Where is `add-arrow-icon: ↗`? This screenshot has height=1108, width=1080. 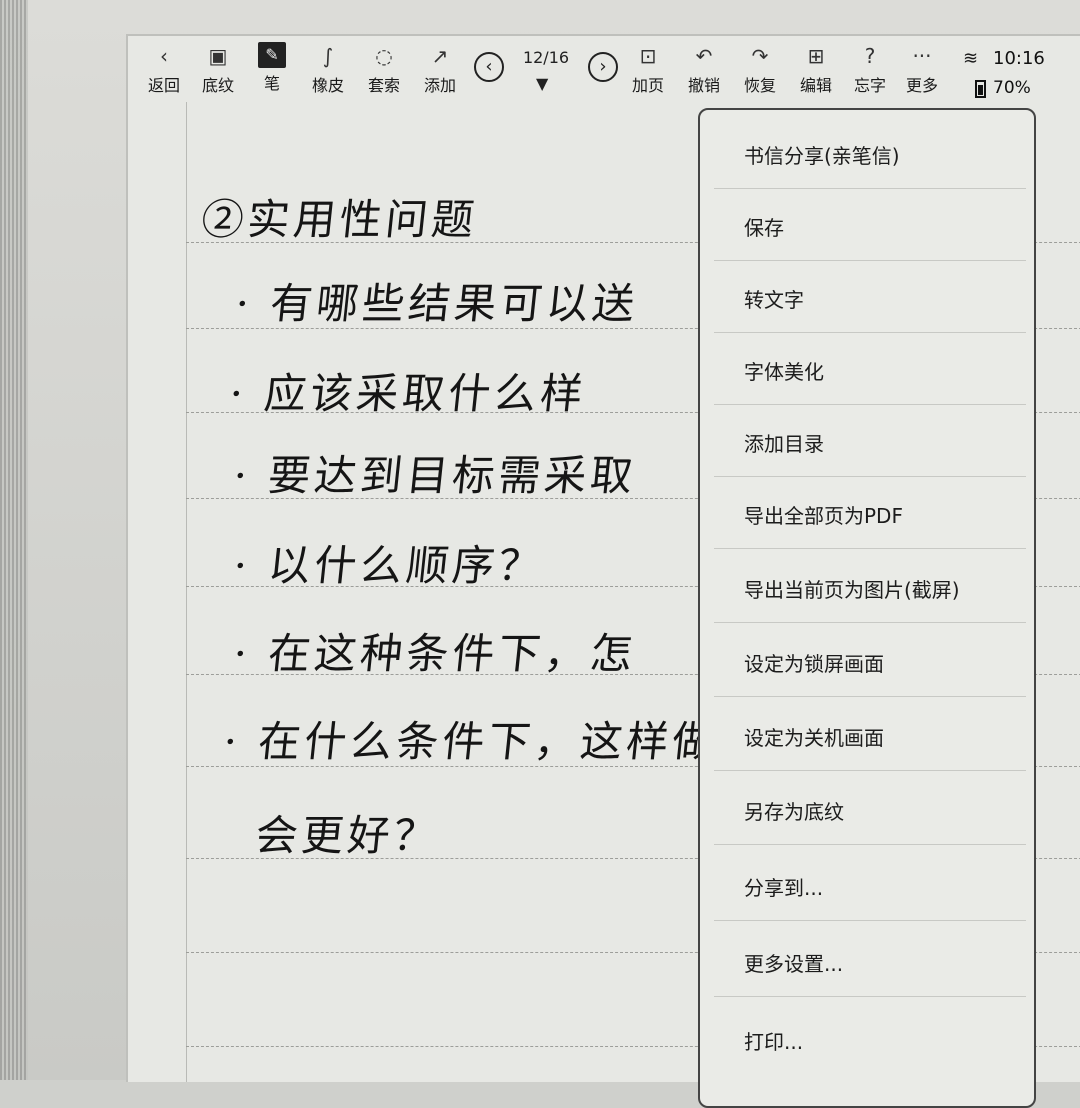
add-arrow-icon: ↗ is located at coordinates (440, 56).